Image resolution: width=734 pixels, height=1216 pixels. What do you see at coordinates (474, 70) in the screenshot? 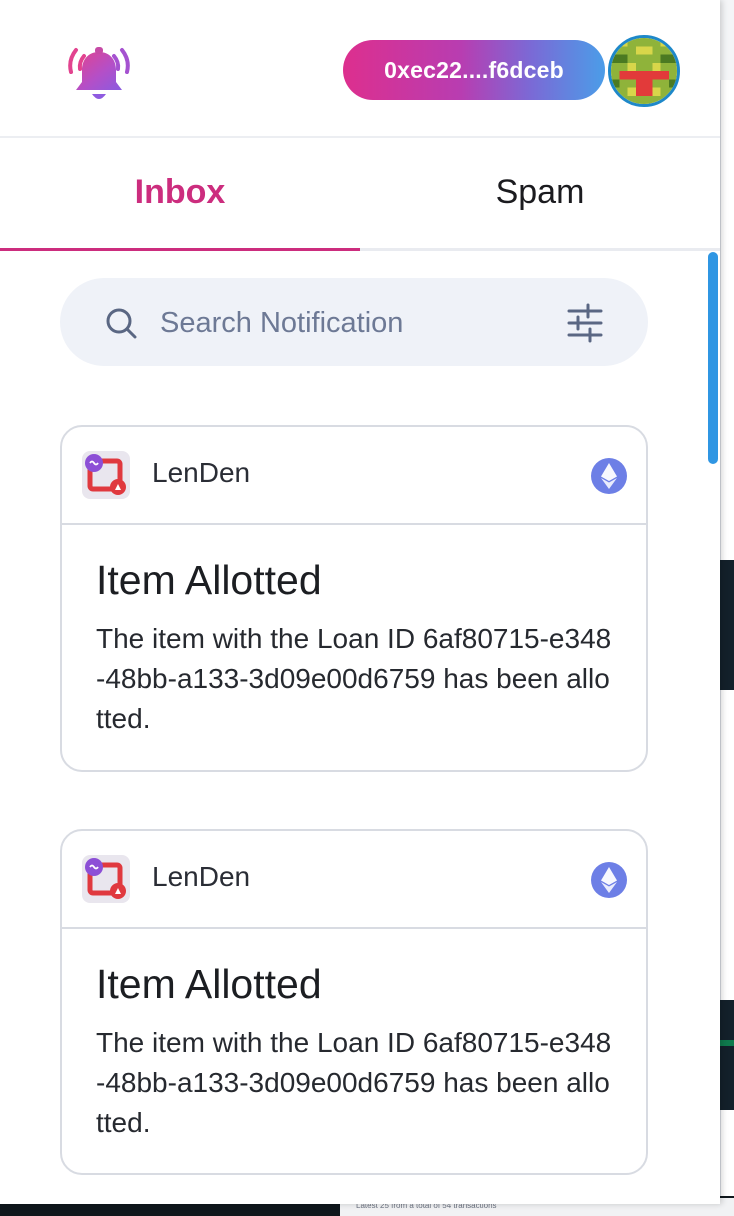
I see `wallet-address-button: 0xec22....f6dceb` at bounding box center [474, 70].